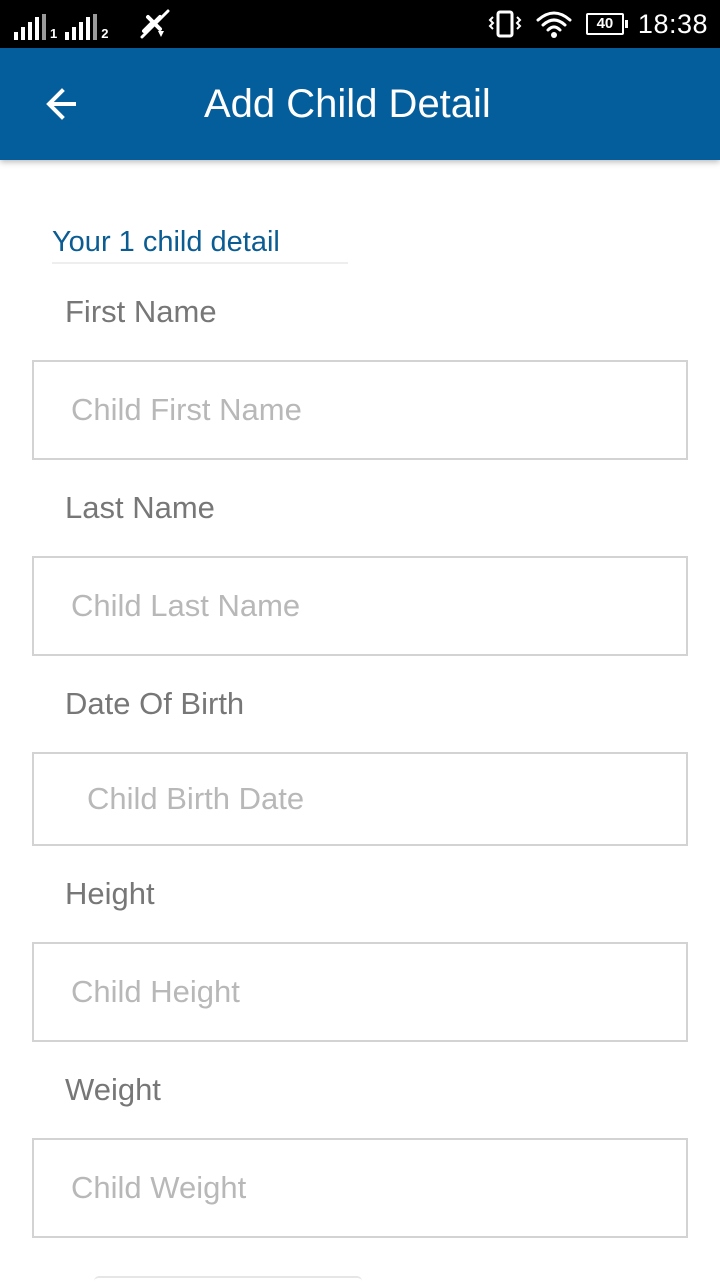  I want to click on section-title: Your 1 child detail, so click(166, 242).